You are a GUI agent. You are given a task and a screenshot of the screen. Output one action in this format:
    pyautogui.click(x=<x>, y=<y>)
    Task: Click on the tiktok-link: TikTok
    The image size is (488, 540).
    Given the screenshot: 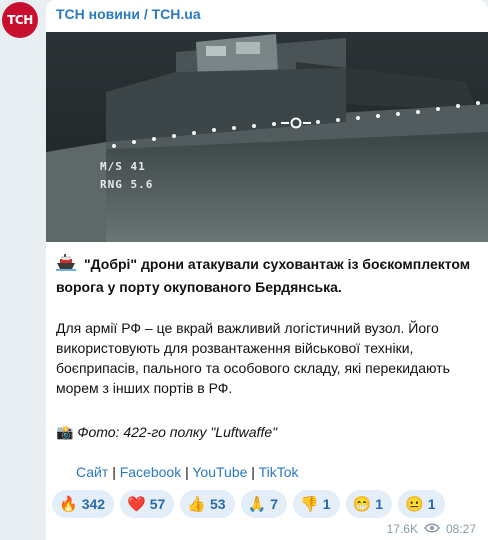 What is the action you would take?
    pyautogui.click(x=279, y=472)
    